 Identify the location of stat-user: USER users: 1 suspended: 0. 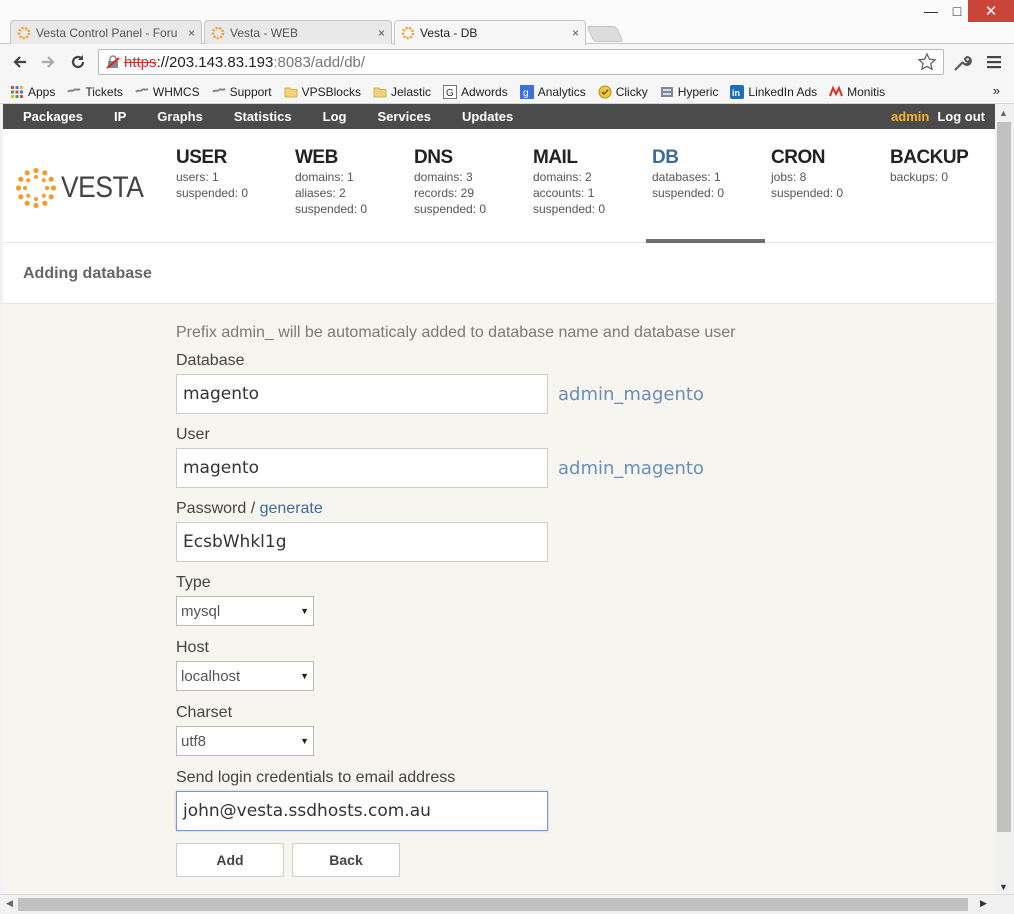
(212, 174).